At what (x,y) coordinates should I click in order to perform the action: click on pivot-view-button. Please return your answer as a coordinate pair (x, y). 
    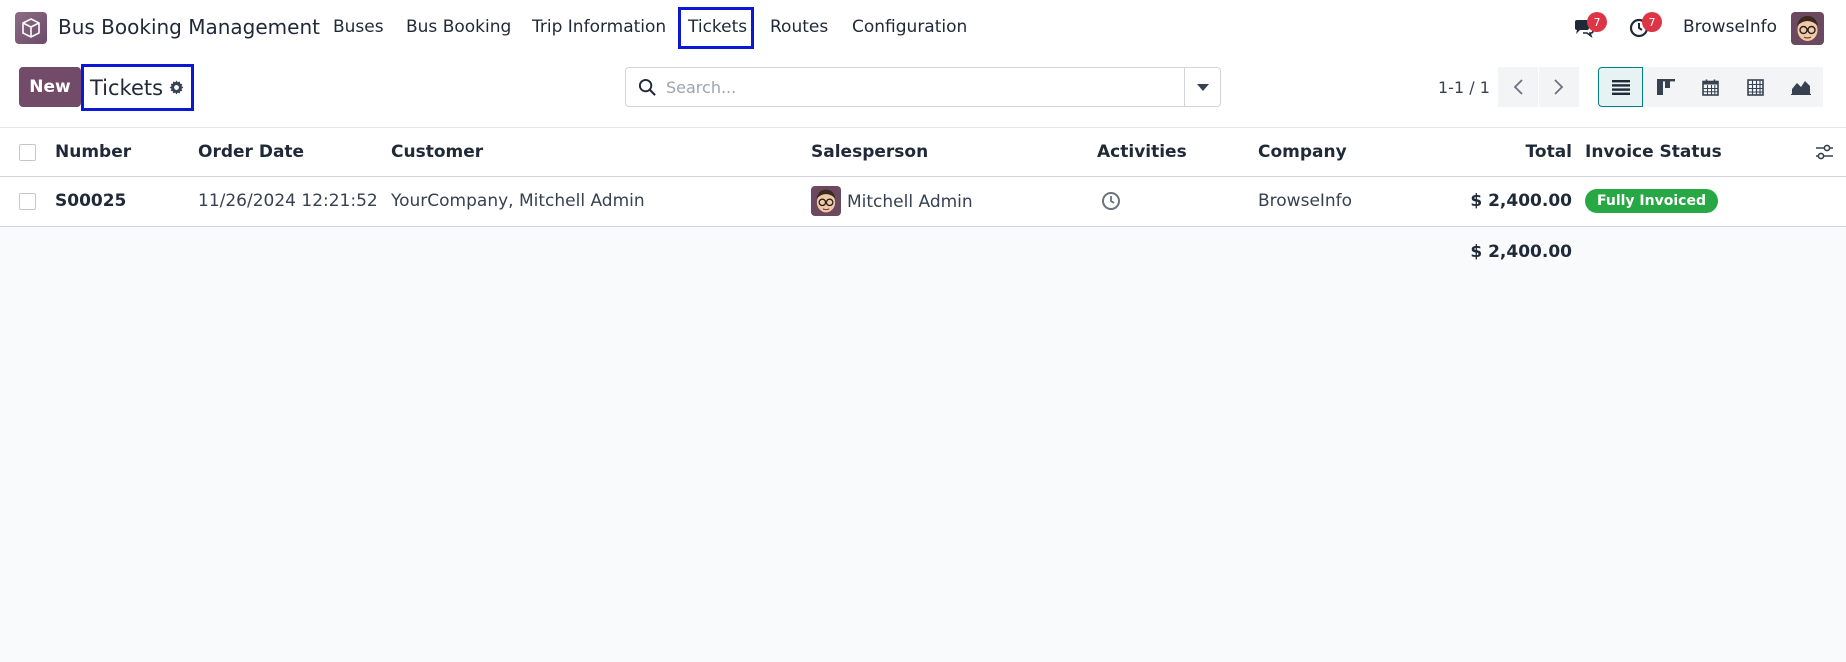
    Looking at the image, I should click on (1755, 87).